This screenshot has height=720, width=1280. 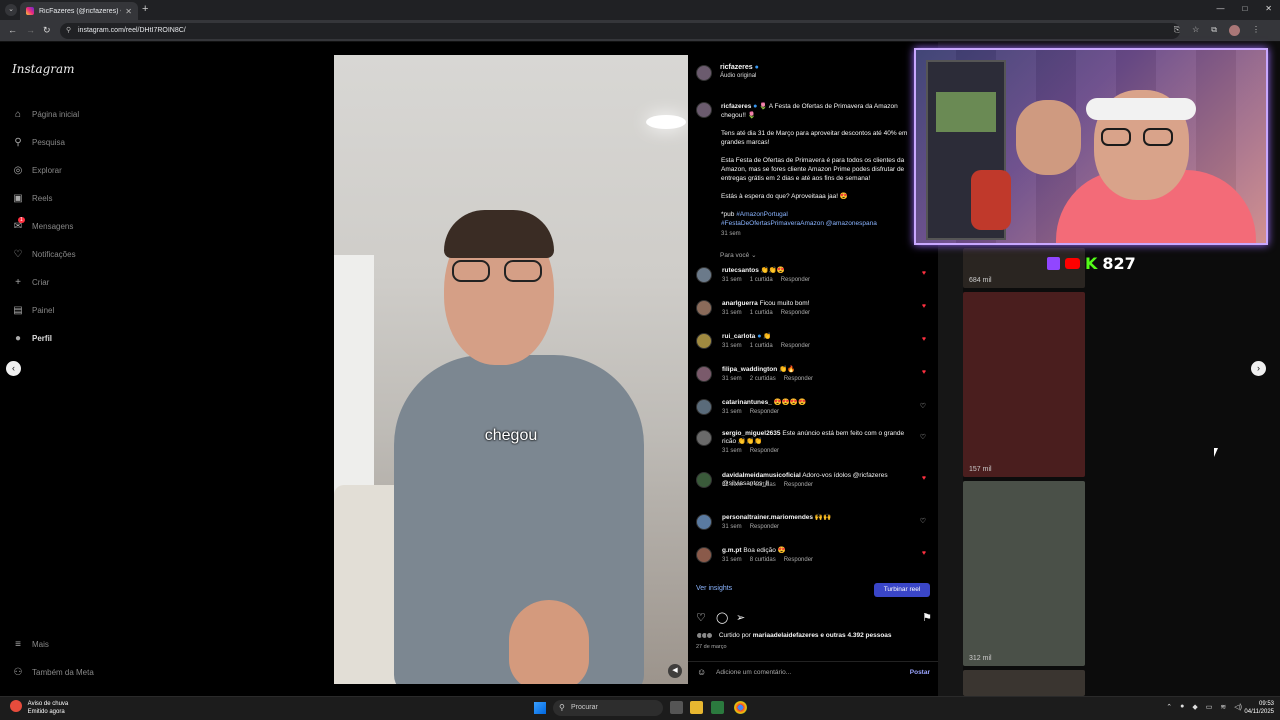 What do you see at coordinates (45, 142) in the screenshot?
I see `sidebar-item-search: ⚲ Pesquisa` at bounding box center [45, 142].